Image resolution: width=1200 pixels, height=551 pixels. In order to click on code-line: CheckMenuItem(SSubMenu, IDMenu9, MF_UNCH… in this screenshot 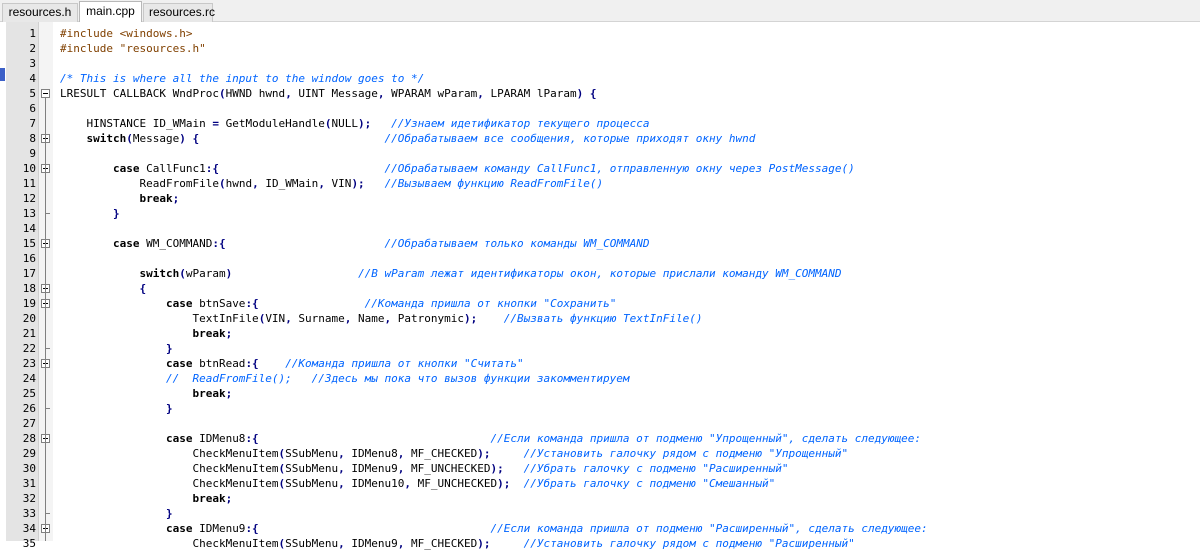, I will do `click(424, 468)`.